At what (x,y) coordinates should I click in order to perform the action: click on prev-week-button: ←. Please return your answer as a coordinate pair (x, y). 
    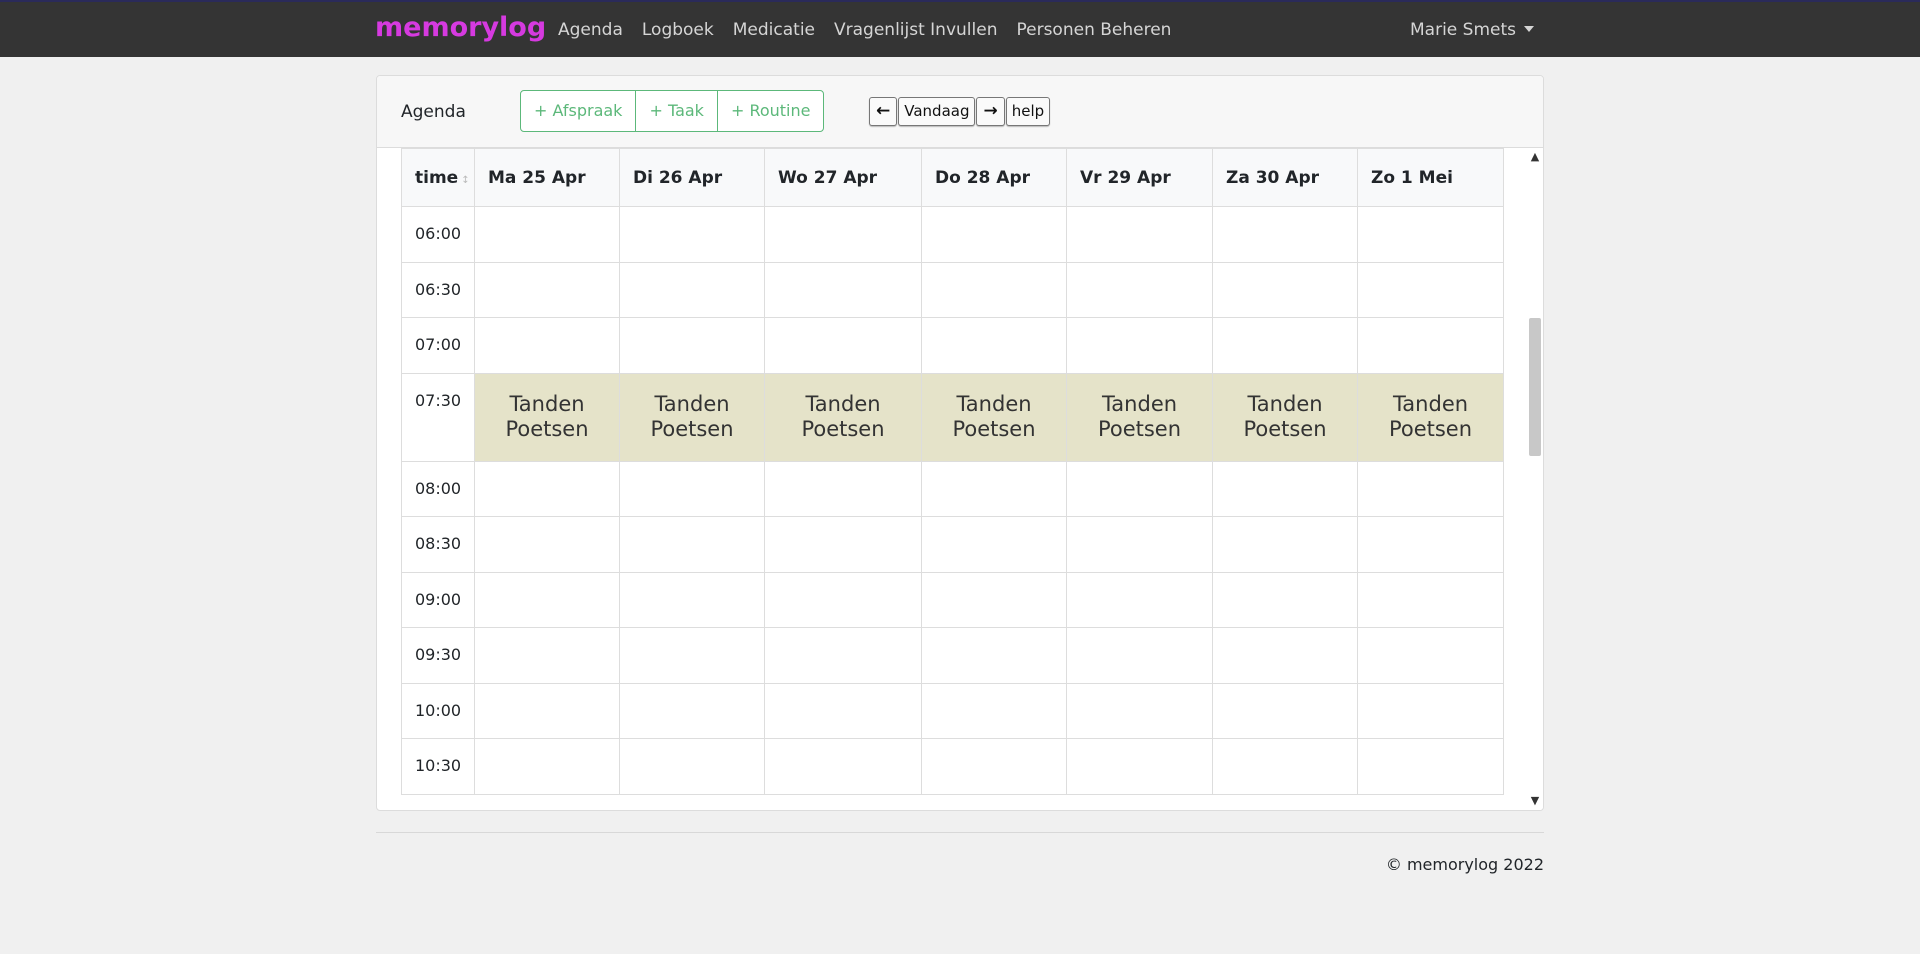
    Looking at the image, I should click on (883, 111).